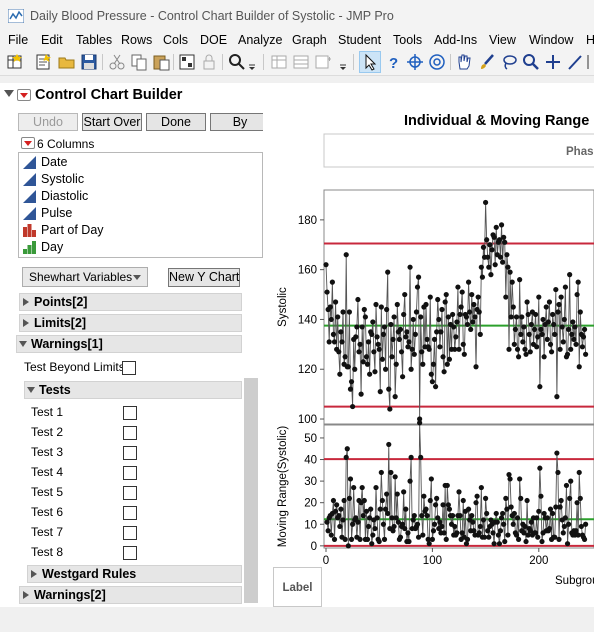  Describe the element at coordinates (575, 62) in the screenshot. I see `line-tool-icon` at that location.